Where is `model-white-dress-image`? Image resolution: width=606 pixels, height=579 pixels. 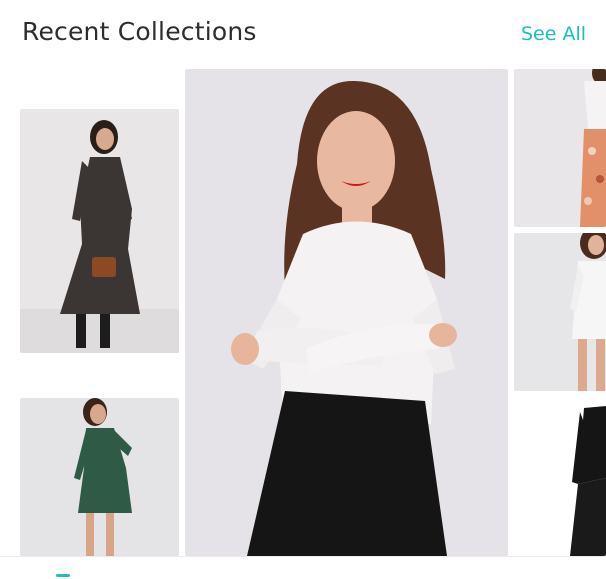
model-white-dress-image is located at coordinates (560, 312).